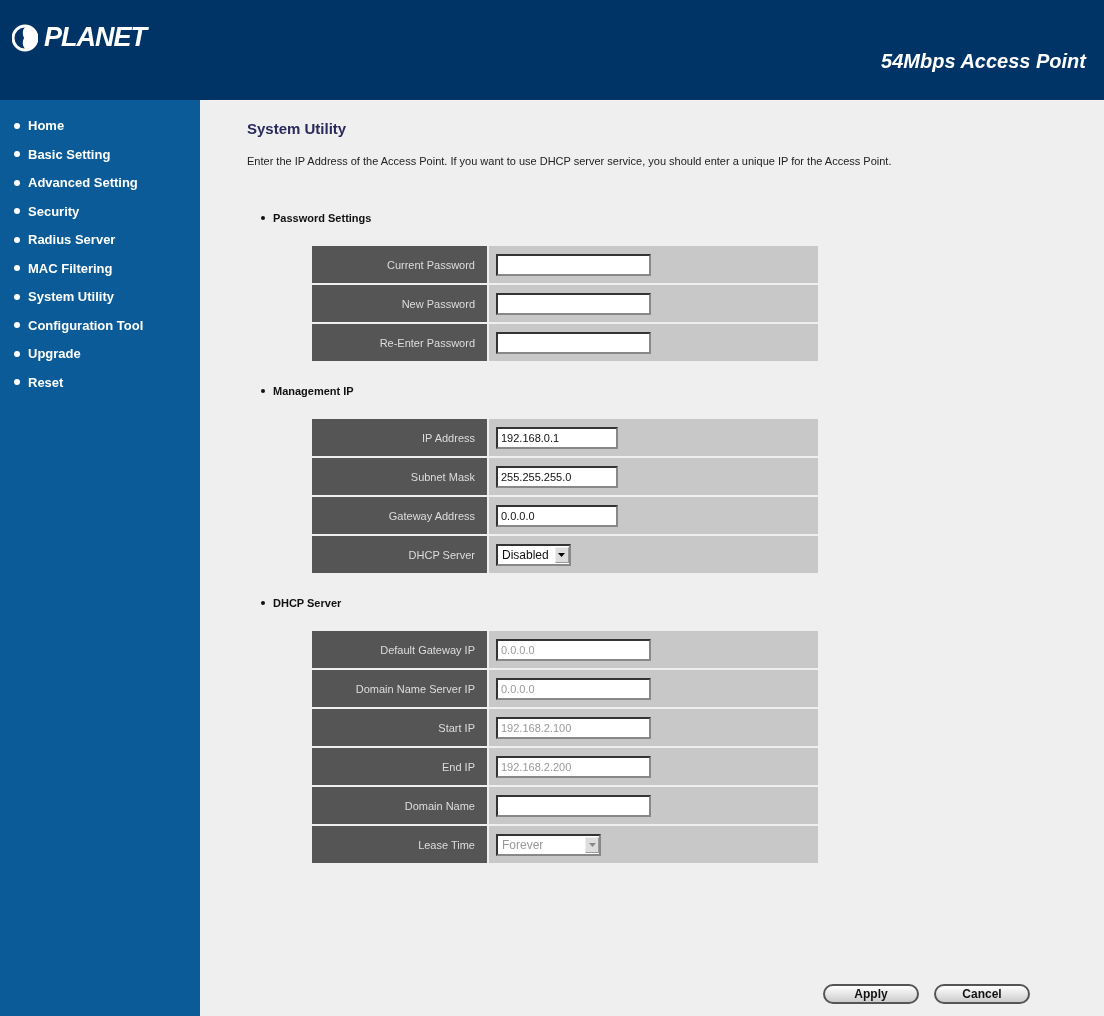 This screenshot has width=1104, height=1016. What do you see at coordinates (399, 476) in the screenshot?
I see `field-label: Subnet Mask` at bounding box center [399, 476].